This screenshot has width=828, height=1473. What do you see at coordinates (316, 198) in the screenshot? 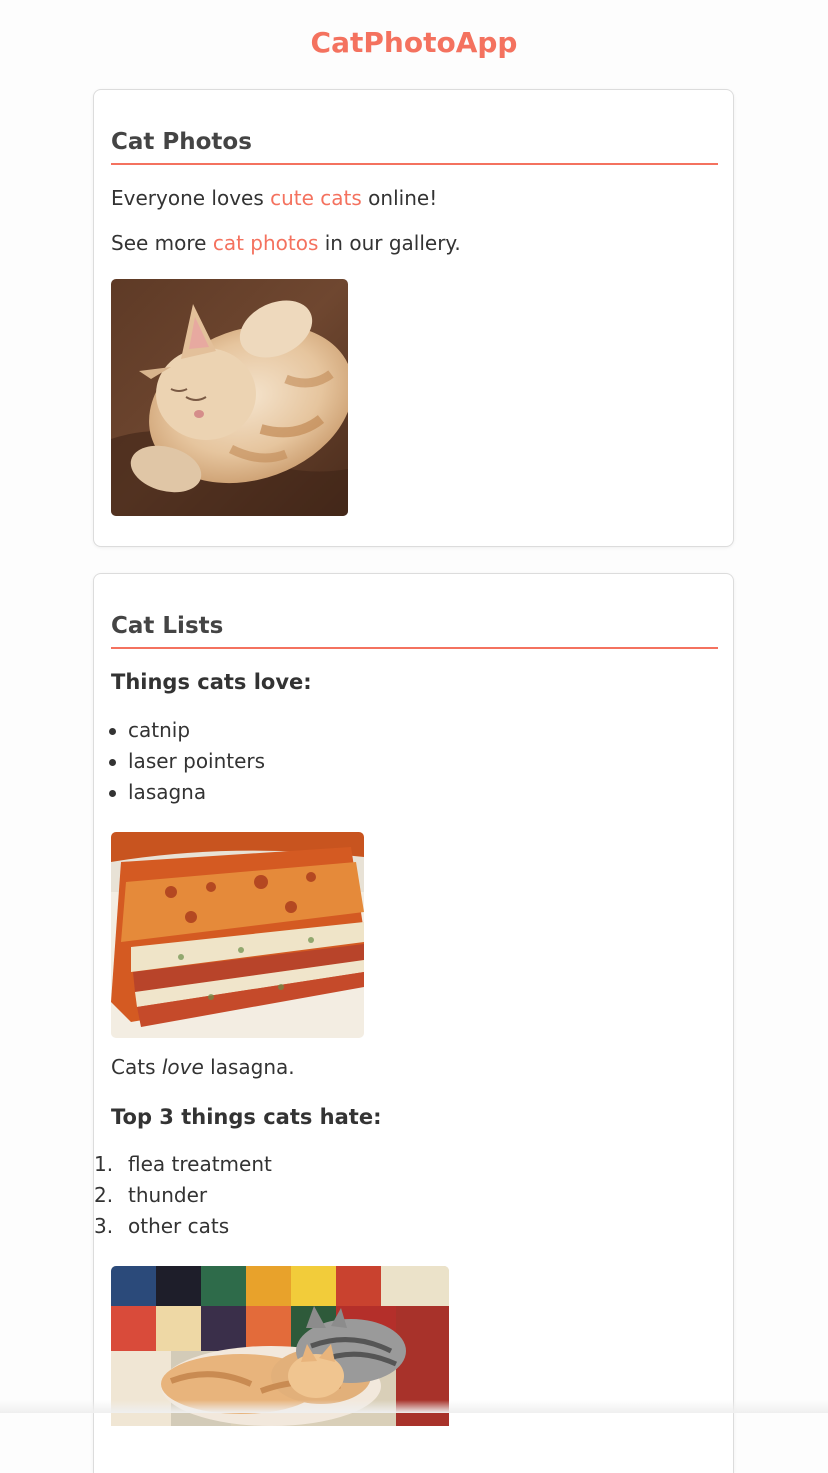
I see `cute-cats-link: cute cats` at bounding box center [316, 198].